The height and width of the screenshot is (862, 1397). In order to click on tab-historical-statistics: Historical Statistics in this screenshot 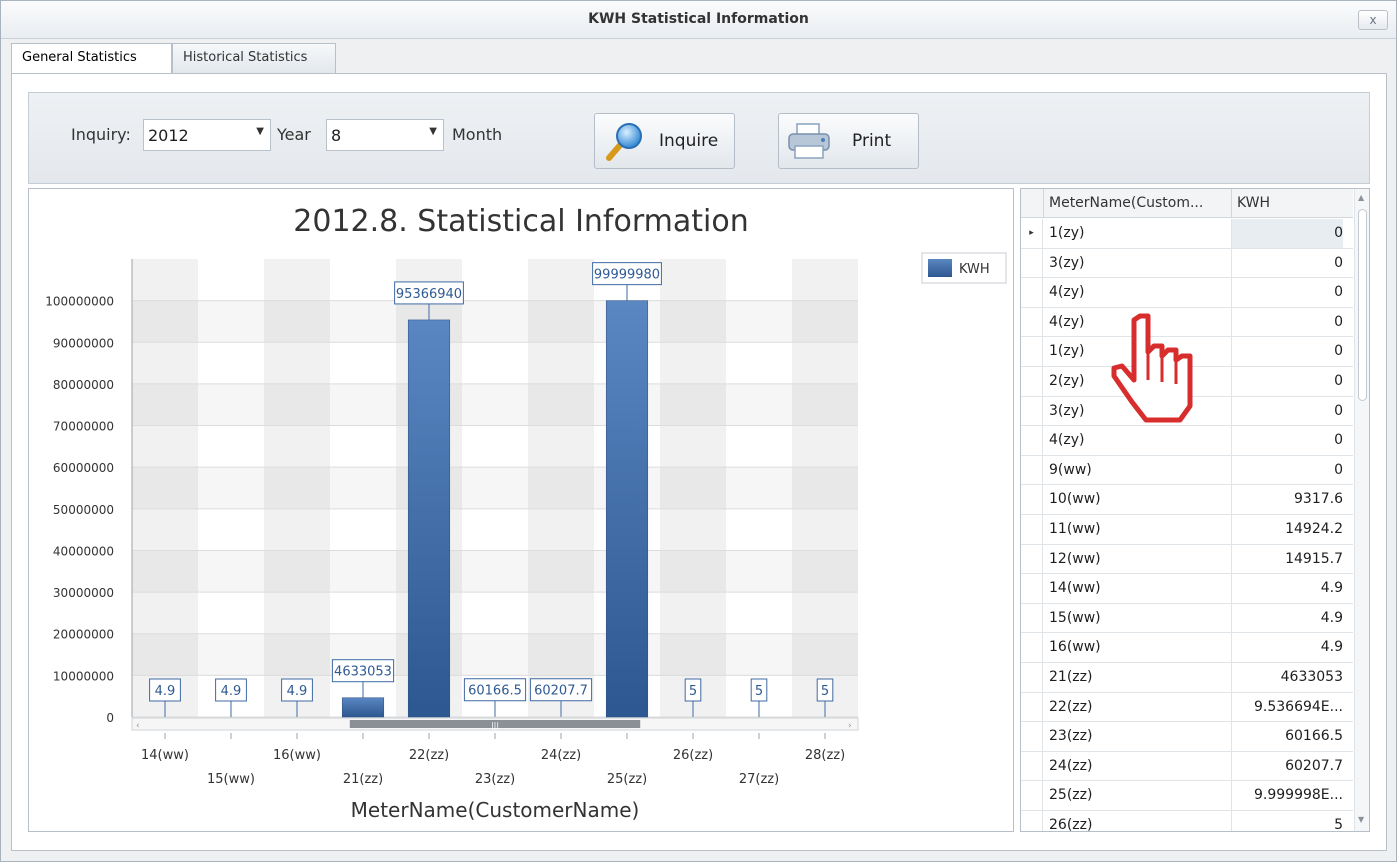, I will do `click(254, 58)`.